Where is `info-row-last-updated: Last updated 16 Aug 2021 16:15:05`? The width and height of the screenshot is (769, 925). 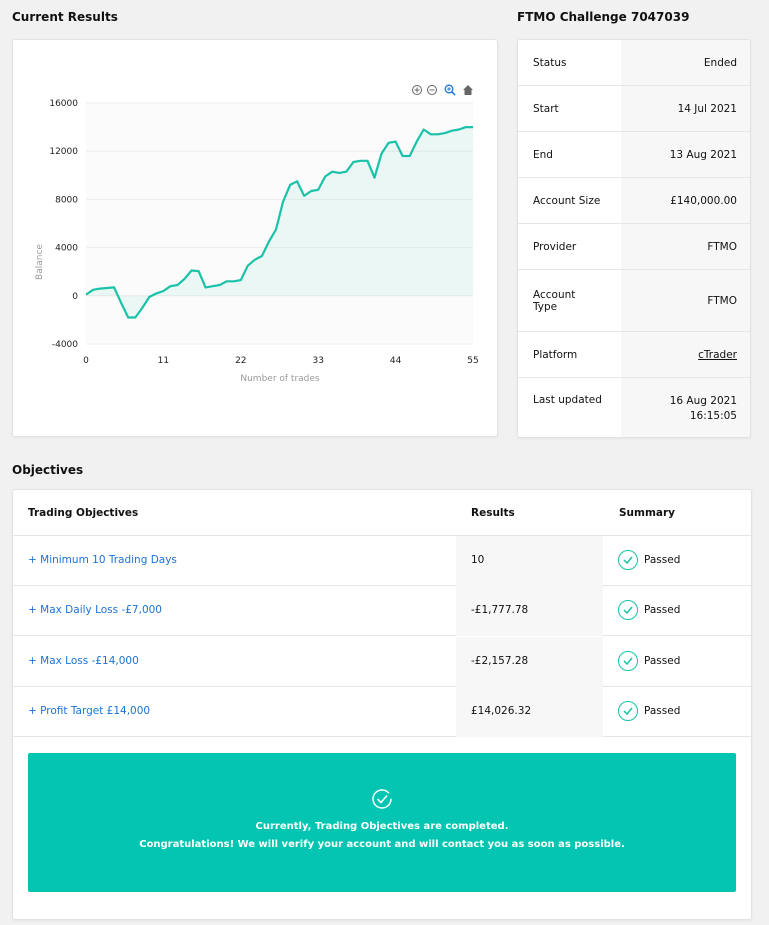 info-row-last-updated: Last updated 16 Aug 2021 16:15:05 is located at coordinates (634, 407).